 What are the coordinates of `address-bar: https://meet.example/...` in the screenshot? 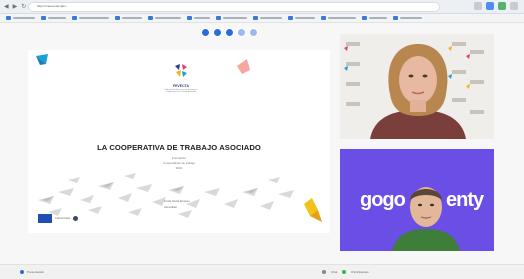 It's located at (234, 7).